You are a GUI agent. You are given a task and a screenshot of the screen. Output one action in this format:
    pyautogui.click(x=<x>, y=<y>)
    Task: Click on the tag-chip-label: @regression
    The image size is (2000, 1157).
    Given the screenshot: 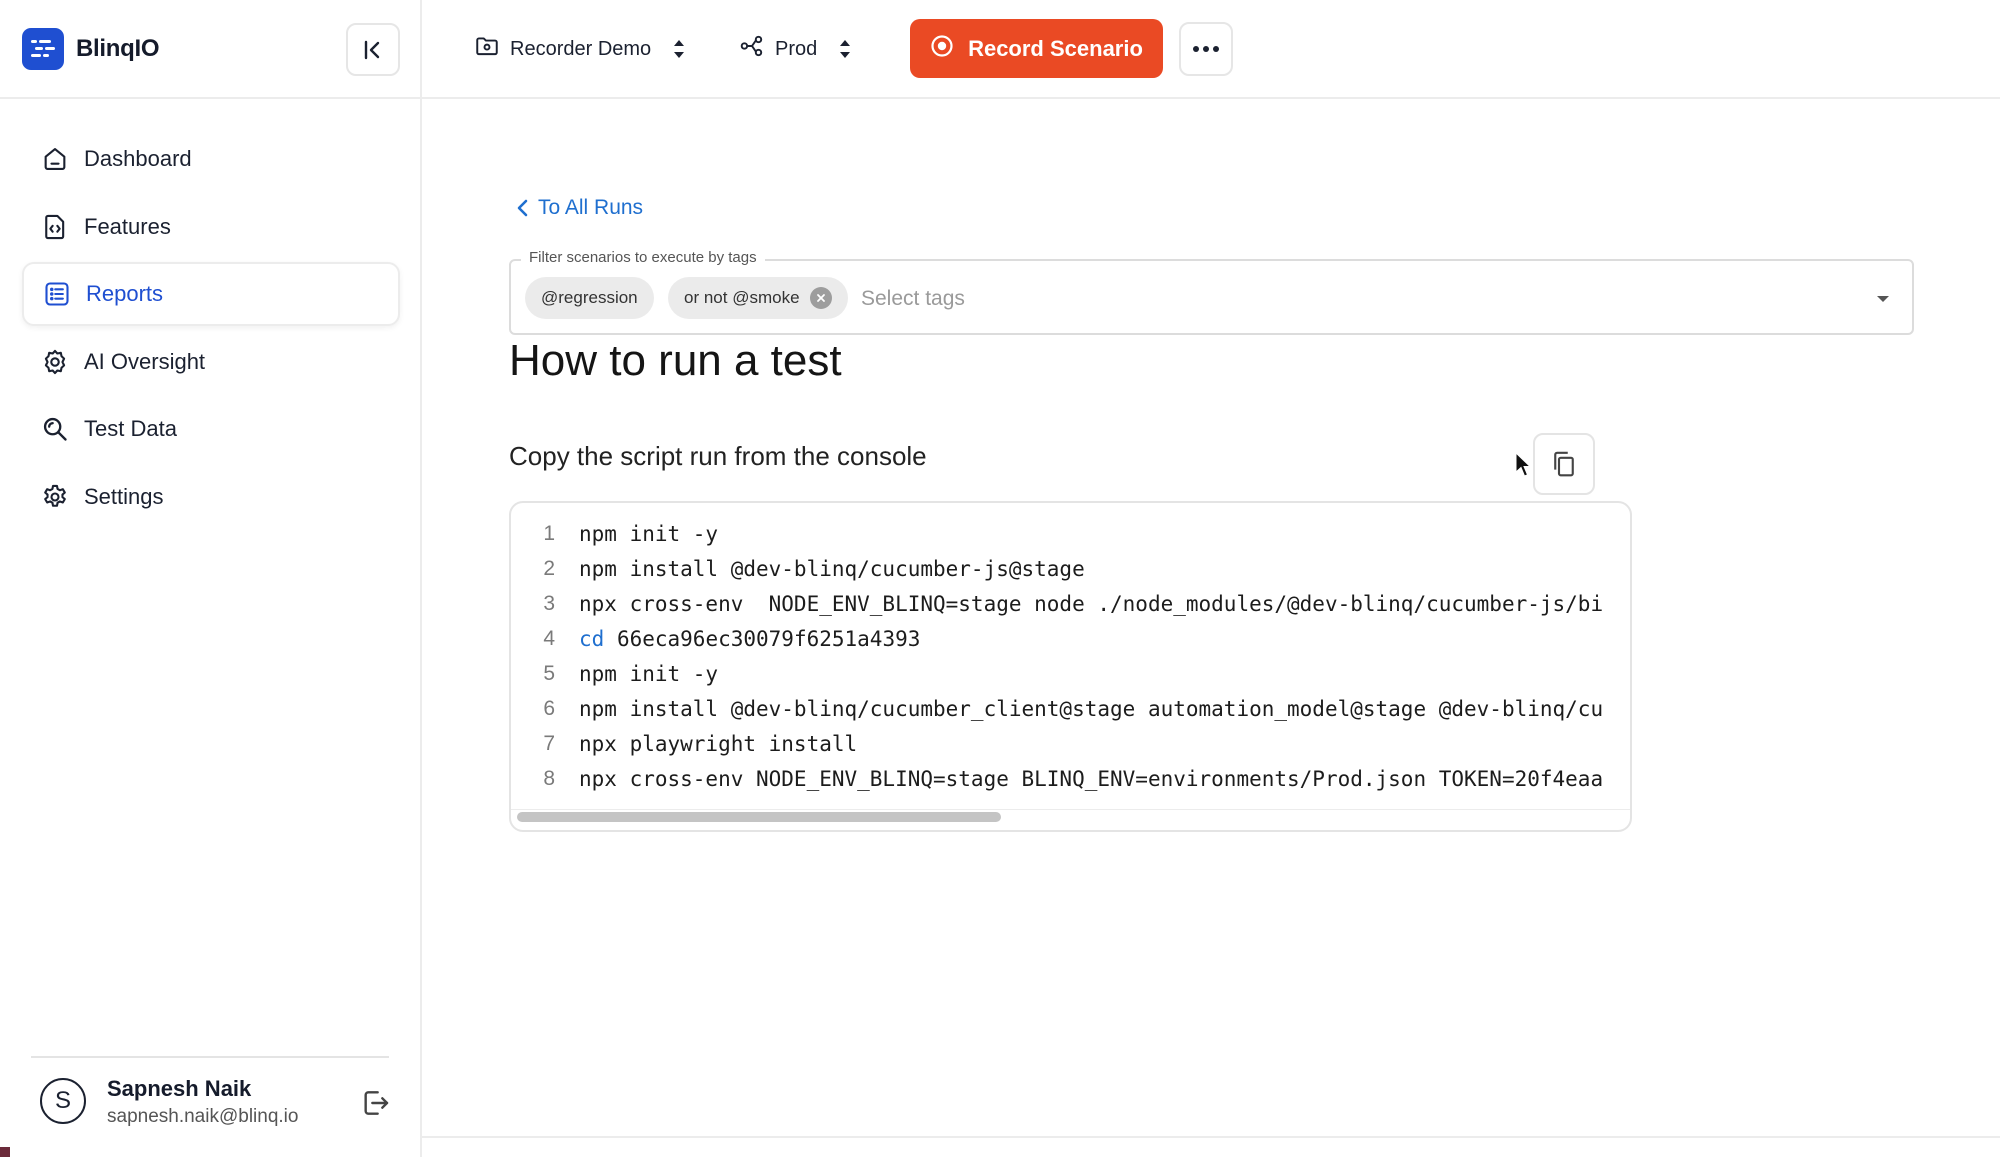 What is the action you would take?
    pyautogui.click(x=589, y=297)
    